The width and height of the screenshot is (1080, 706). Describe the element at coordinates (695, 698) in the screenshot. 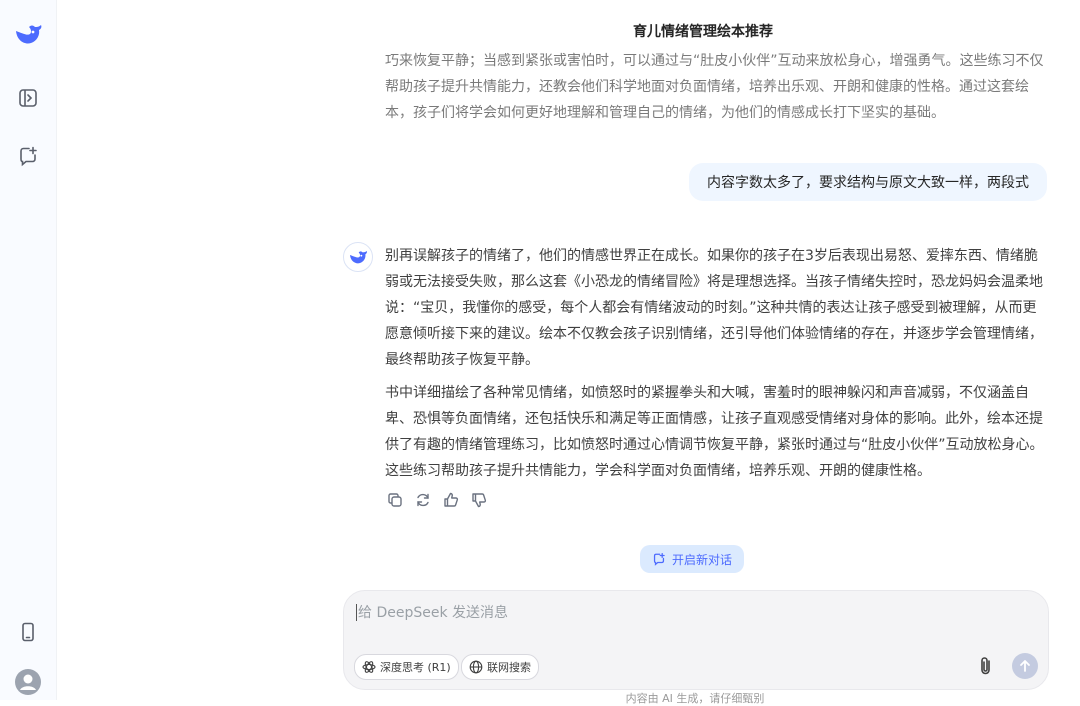

I see `ai-disclaimer: 内容由 AI 生成，请仔细甄别` at that location.